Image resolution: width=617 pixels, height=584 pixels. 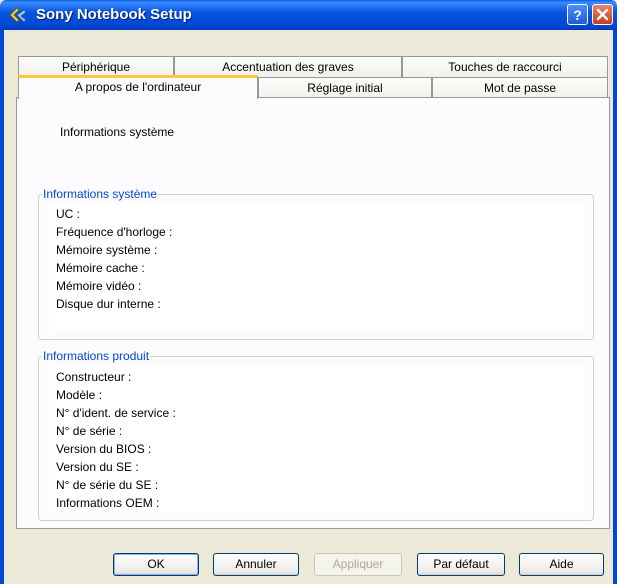 What do you see at coordinates (89, 431) in the screenshot?
I see `product-field-numero-serie: N° de série :` at bounding box center [89, 431].